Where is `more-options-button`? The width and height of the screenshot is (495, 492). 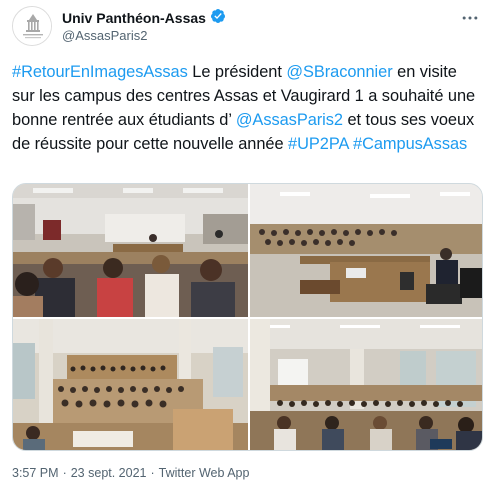 more-options-button is located at coordinates (470, 18).